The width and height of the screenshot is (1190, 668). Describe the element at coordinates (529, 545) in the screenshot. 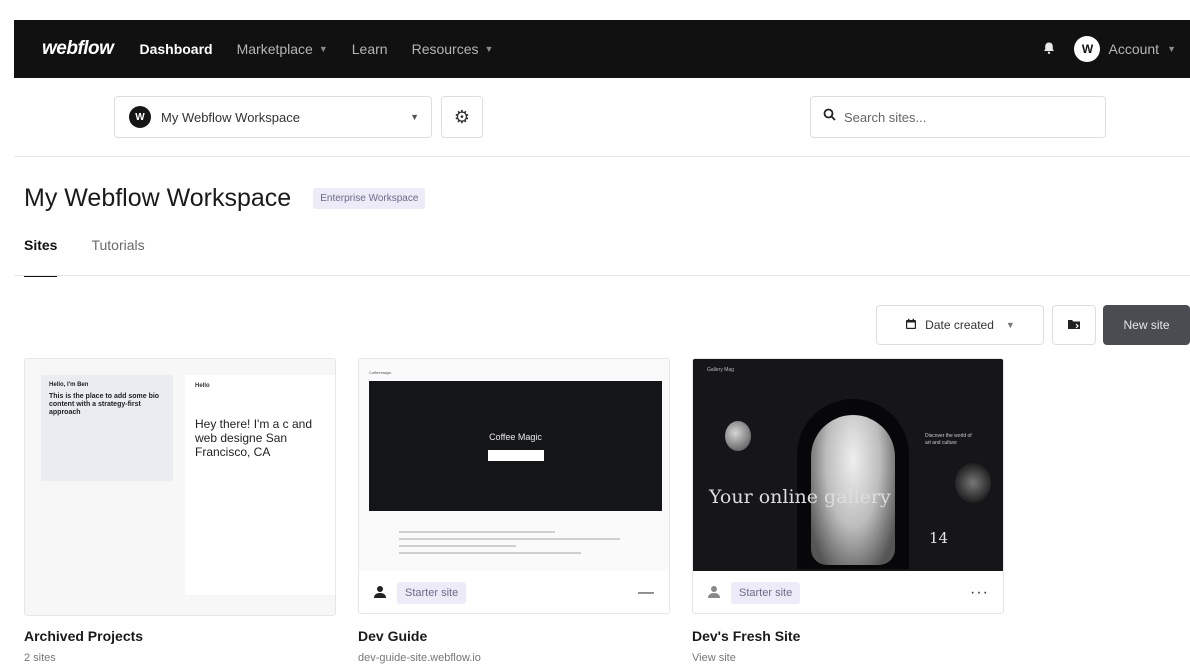

I see `thumb-footer` at that location.